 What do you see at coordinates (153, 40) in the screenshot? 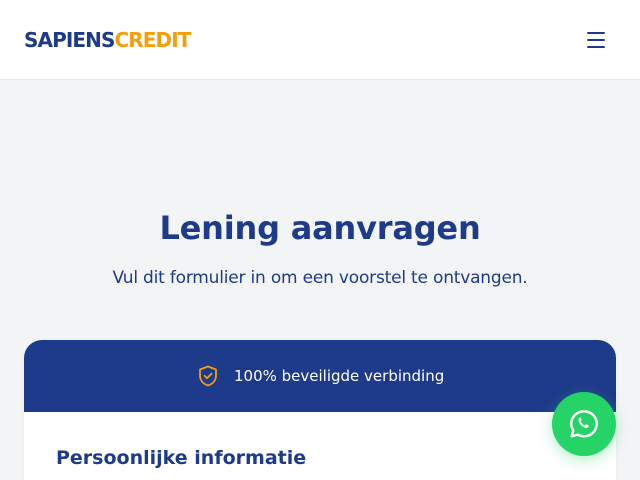
I see `logo-text-credit: CREDIT` at bounding box center [153, 40].